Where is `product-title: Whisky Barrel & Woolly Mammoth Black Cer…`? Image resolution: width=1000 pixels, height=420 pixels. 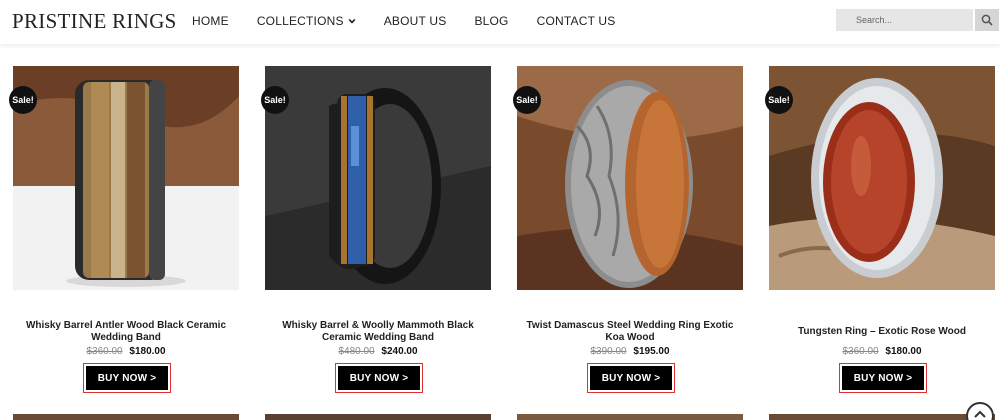 product-title: Whisky Barrel & Woolly Mammoth Black Cer… is located at coordinates (378, 332).